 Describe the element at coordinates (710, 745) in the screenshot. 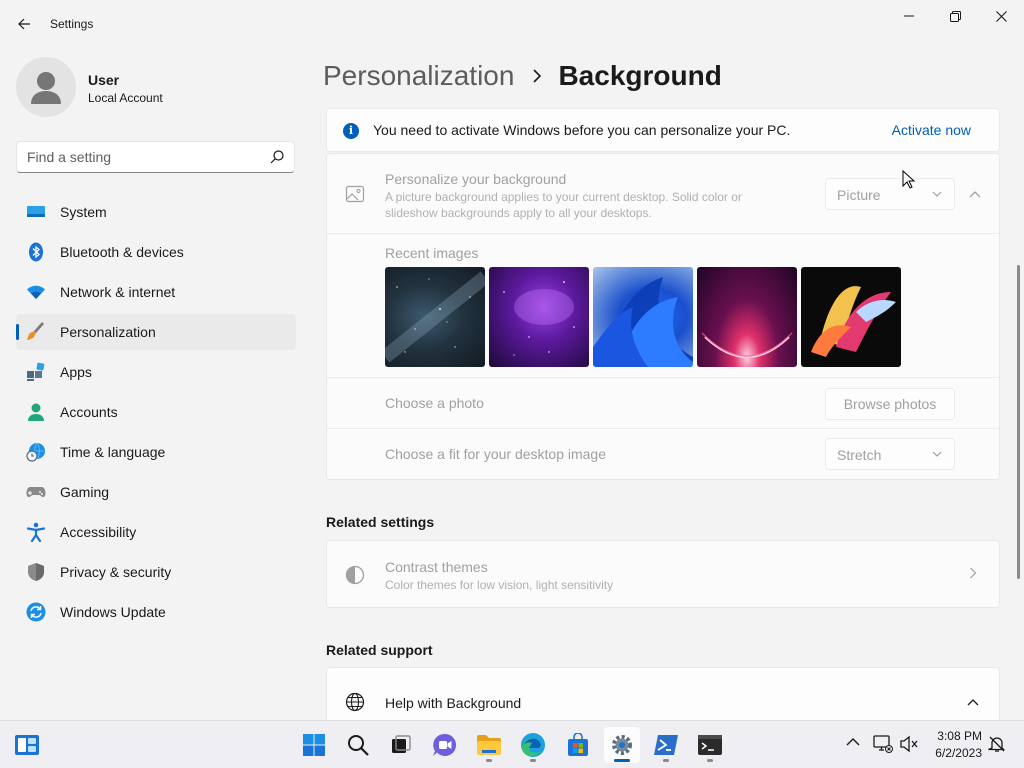

I see `terminal-button` at that location.